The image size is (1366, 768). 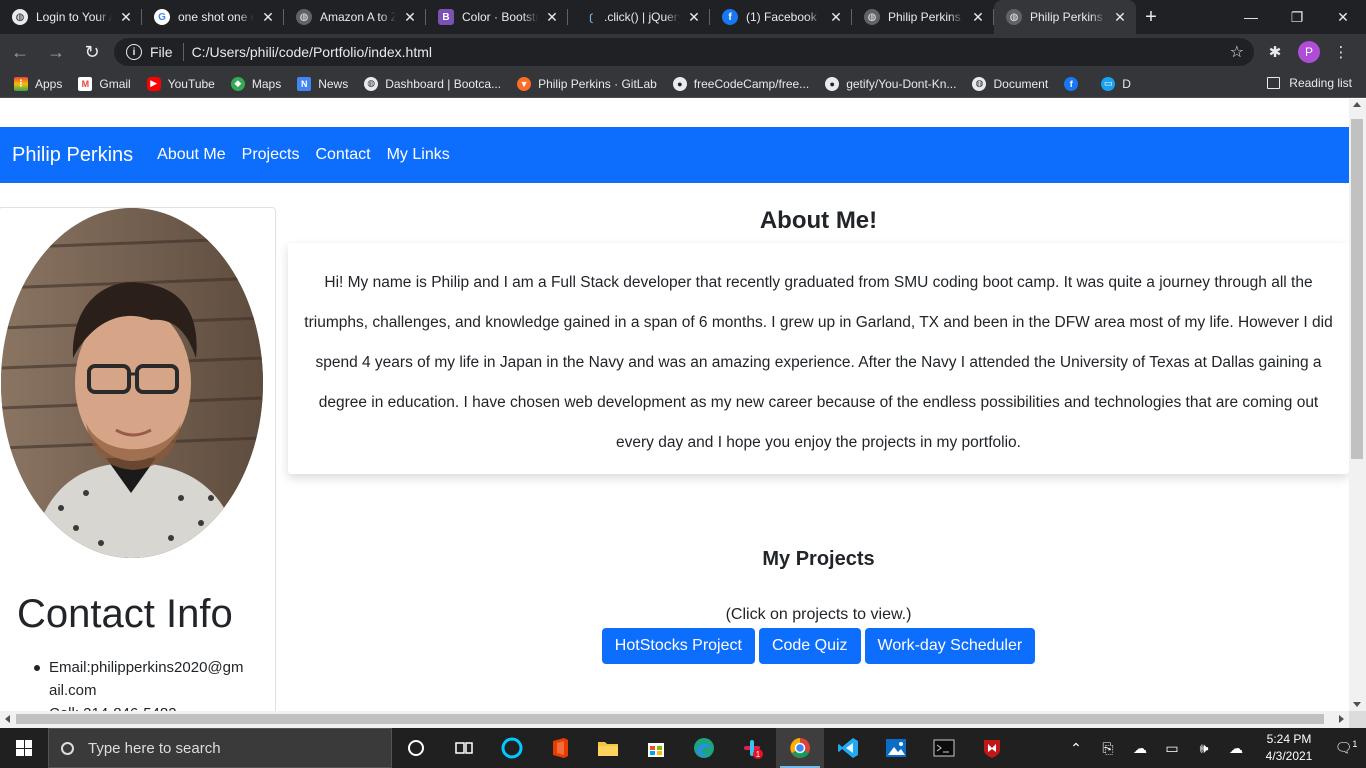 What do you see at coordinates (92, 52) in the screenshot?
I see `reload-icon: ↻` at bounding box center [92, 52].